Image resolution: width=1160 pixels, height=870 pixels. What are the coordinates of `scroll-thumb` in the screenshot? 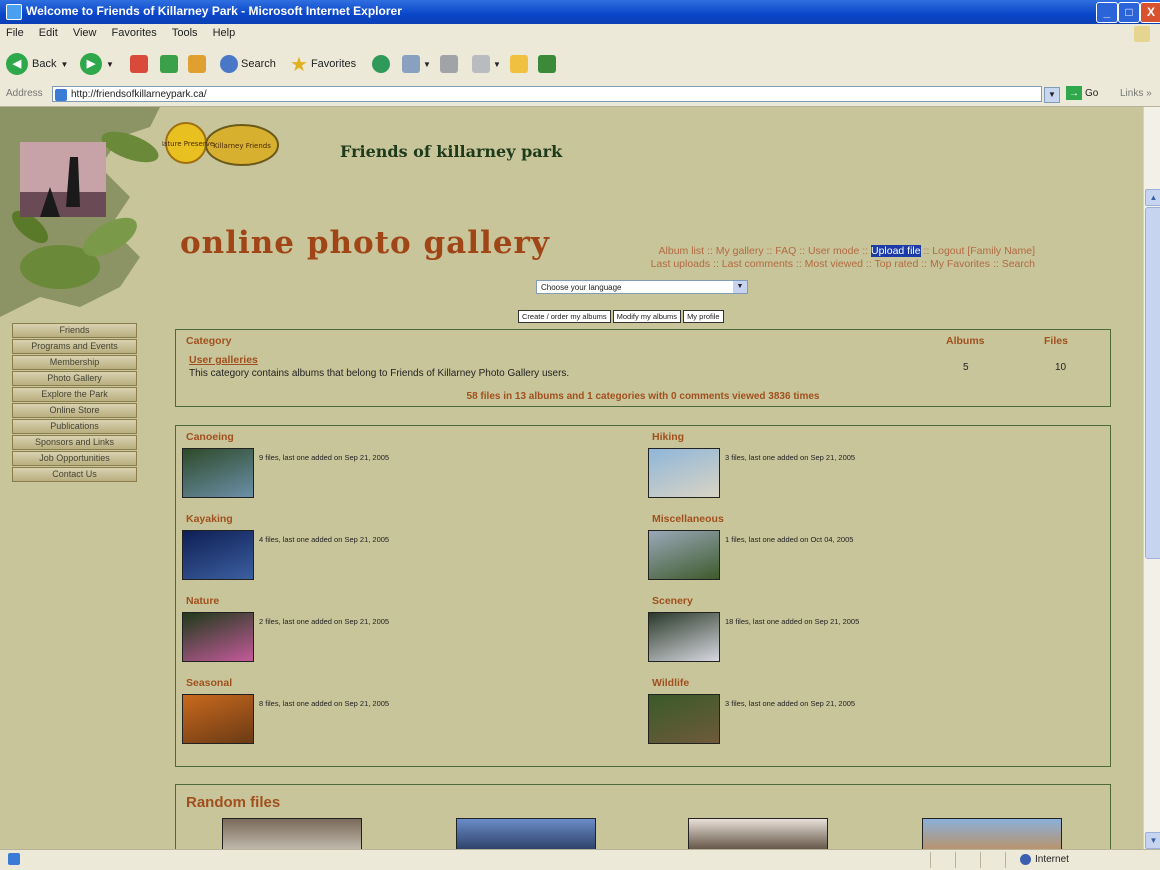 It's located at (1152, 383).